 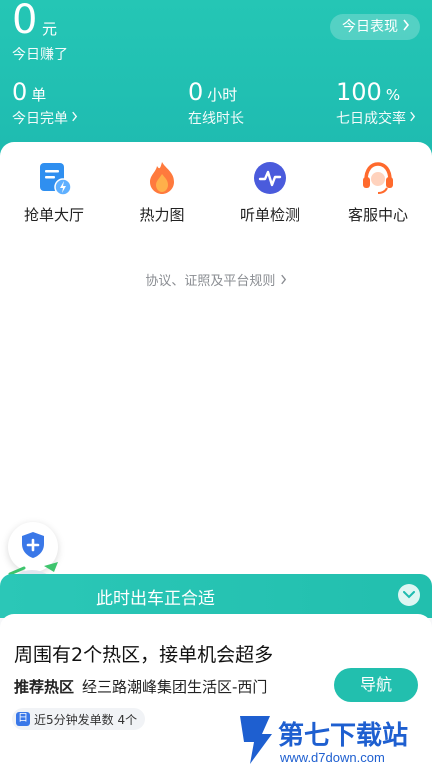 What do you see at coordinates (222, 95) in the screenshot?
I see `stat-unit: 小时` at bounding box center [222, 95].